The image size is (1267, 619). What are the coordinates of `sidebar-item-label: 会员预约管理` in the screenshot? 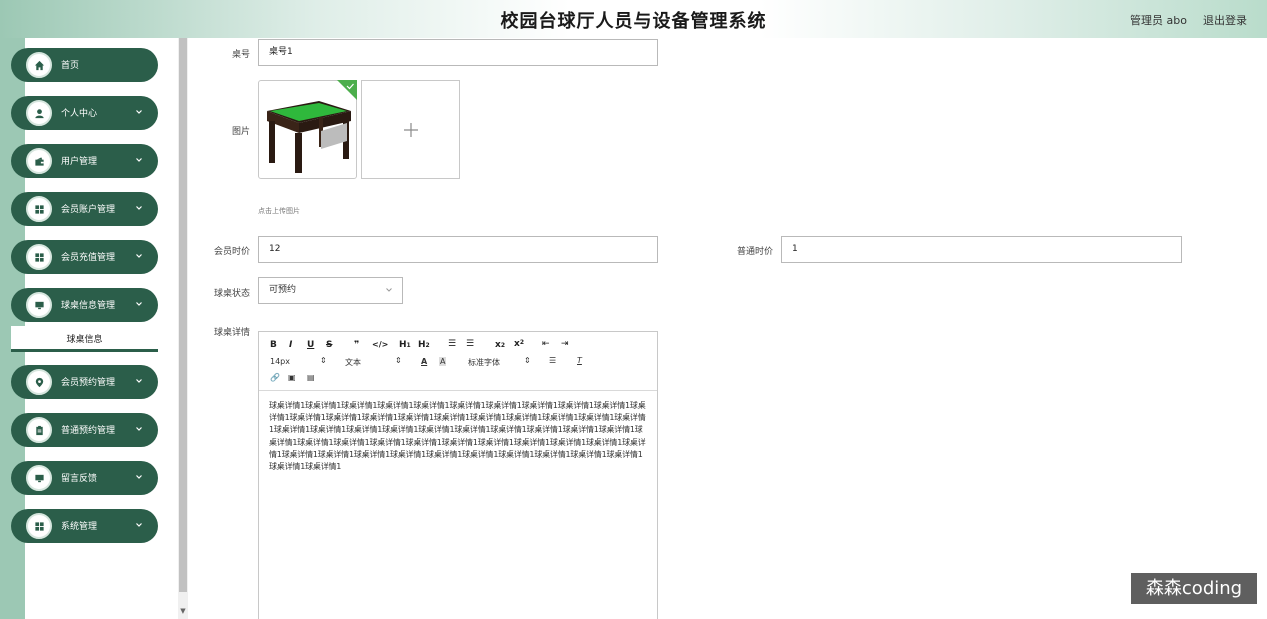 It's located at (88, 383).